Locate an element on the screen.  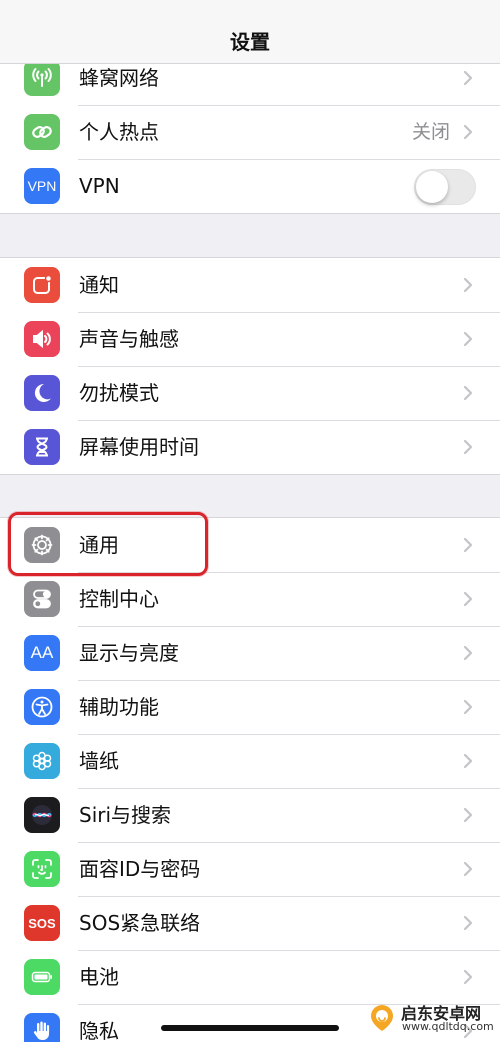
settings-row-do-not-disturb: 勿扰模式 is located at coordinates (250, 393).